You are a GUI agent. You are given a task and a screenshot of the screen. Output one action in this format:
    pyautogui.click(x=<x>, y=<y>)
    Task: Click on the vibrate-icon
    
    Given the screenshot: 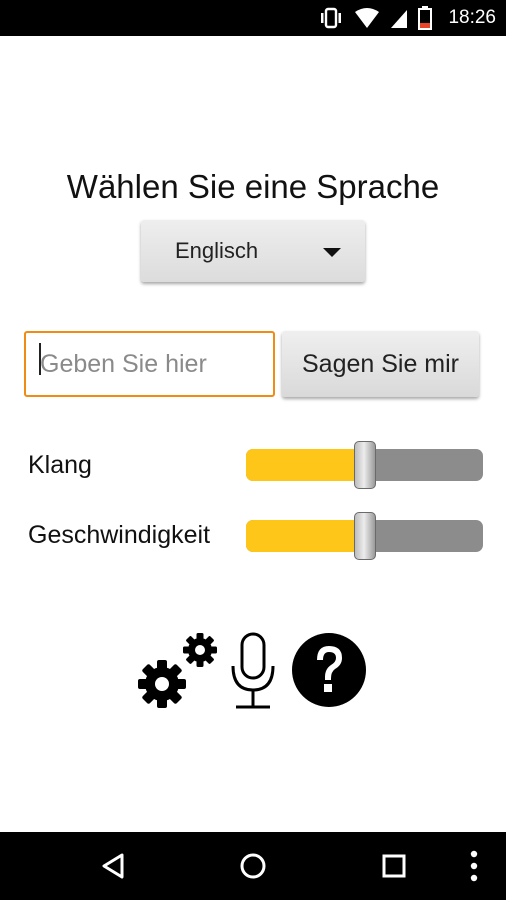 What is the action you would take?
    pyautogui.click(x=331, y=18)
    